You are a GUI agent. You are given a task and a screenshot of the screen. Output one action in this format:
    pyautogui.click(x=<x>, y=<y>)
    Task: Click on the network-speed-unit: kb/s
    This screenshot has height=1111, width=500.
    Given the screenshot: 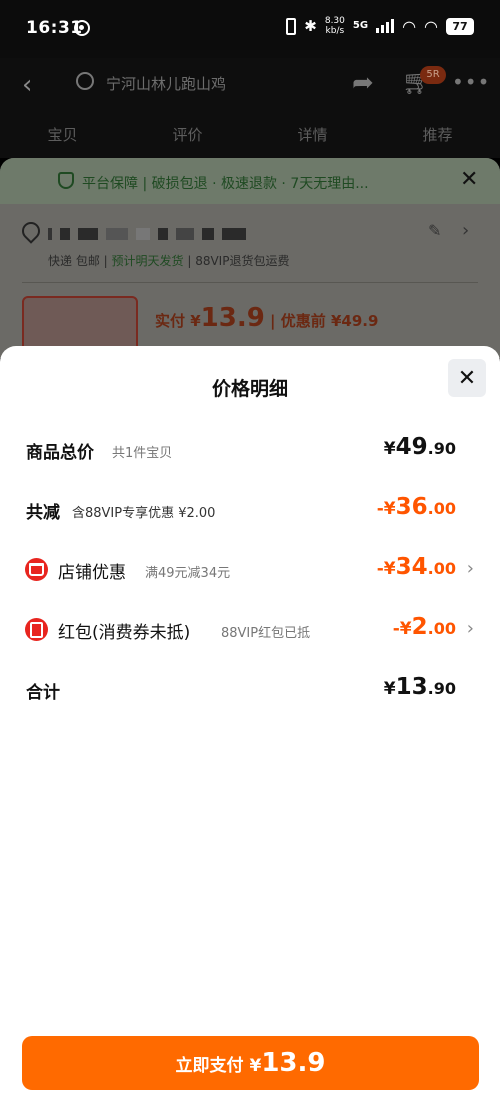 What is the action you would take?
    pyautogui.click(x=335, y=31)
    